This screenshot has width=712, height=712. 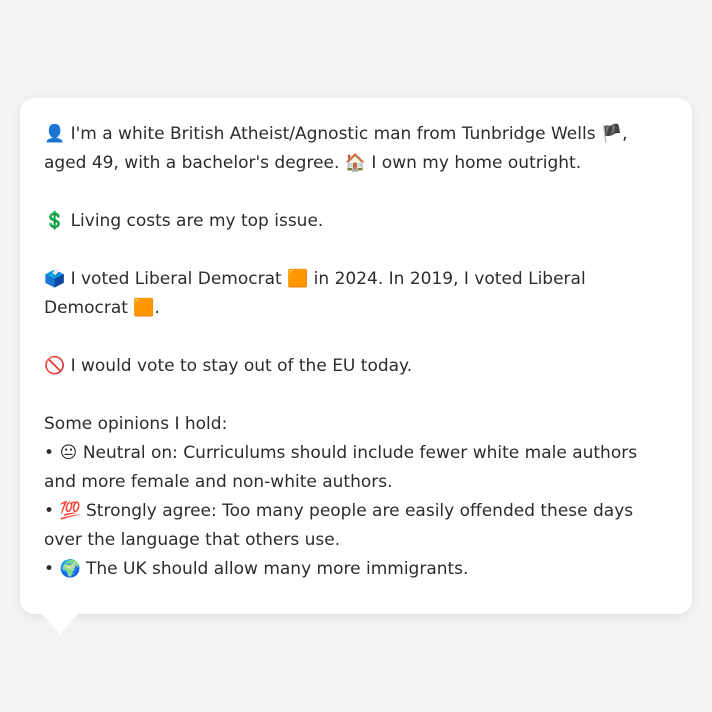 What do you see at coordinates (473, 163) in the screenshot?
I see `identity-text-c: I own my home outright.` at bounding box center [473, 163].